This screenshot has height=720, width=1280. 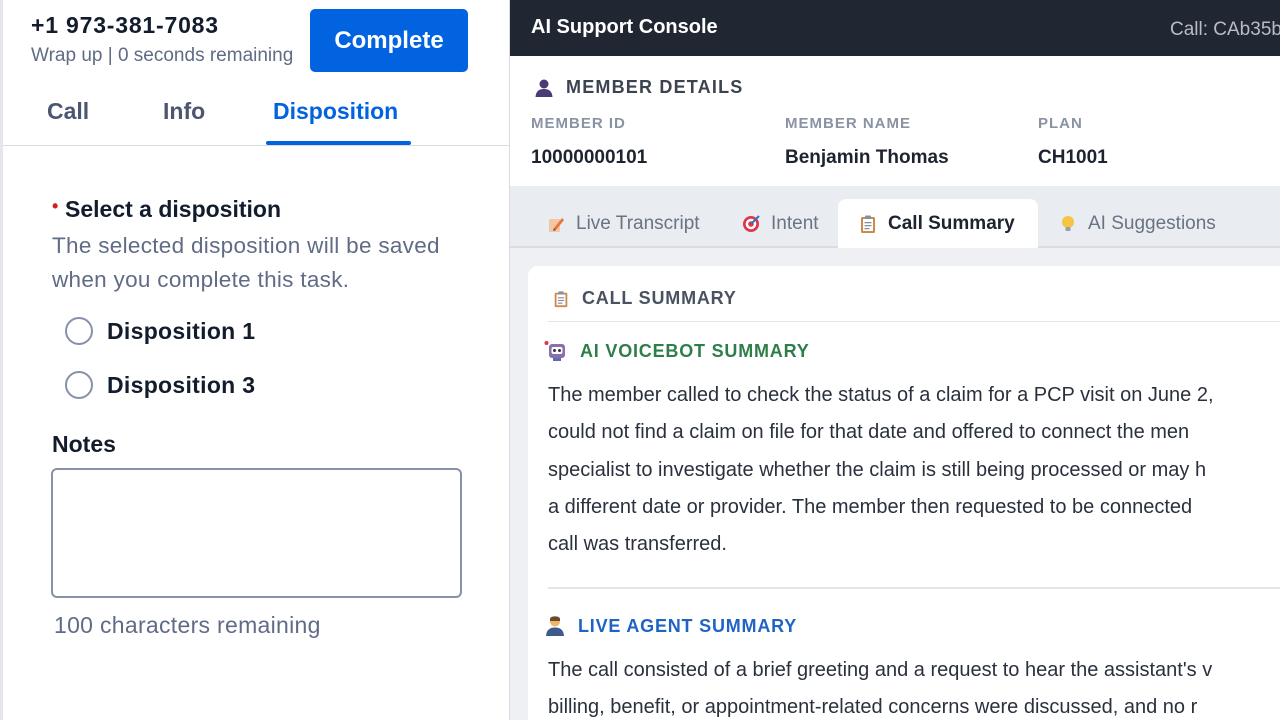 What do you see at coordinates (1152, 223) in the screenshot?
I see `tab-label: AI Suggestions` at bounding box center [1152, 223].